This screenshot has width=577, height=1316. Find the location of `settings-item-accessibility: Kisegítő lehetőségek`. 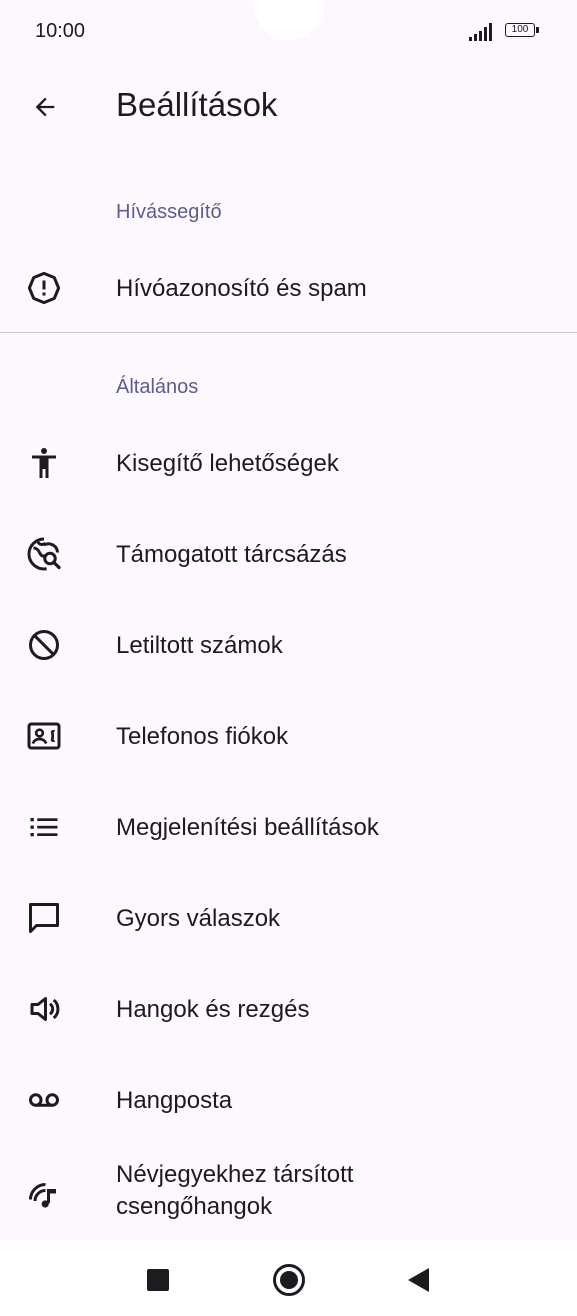

settings-item-accessibility: Kisegítő lehetőségek is located at coordinates (288, 463).